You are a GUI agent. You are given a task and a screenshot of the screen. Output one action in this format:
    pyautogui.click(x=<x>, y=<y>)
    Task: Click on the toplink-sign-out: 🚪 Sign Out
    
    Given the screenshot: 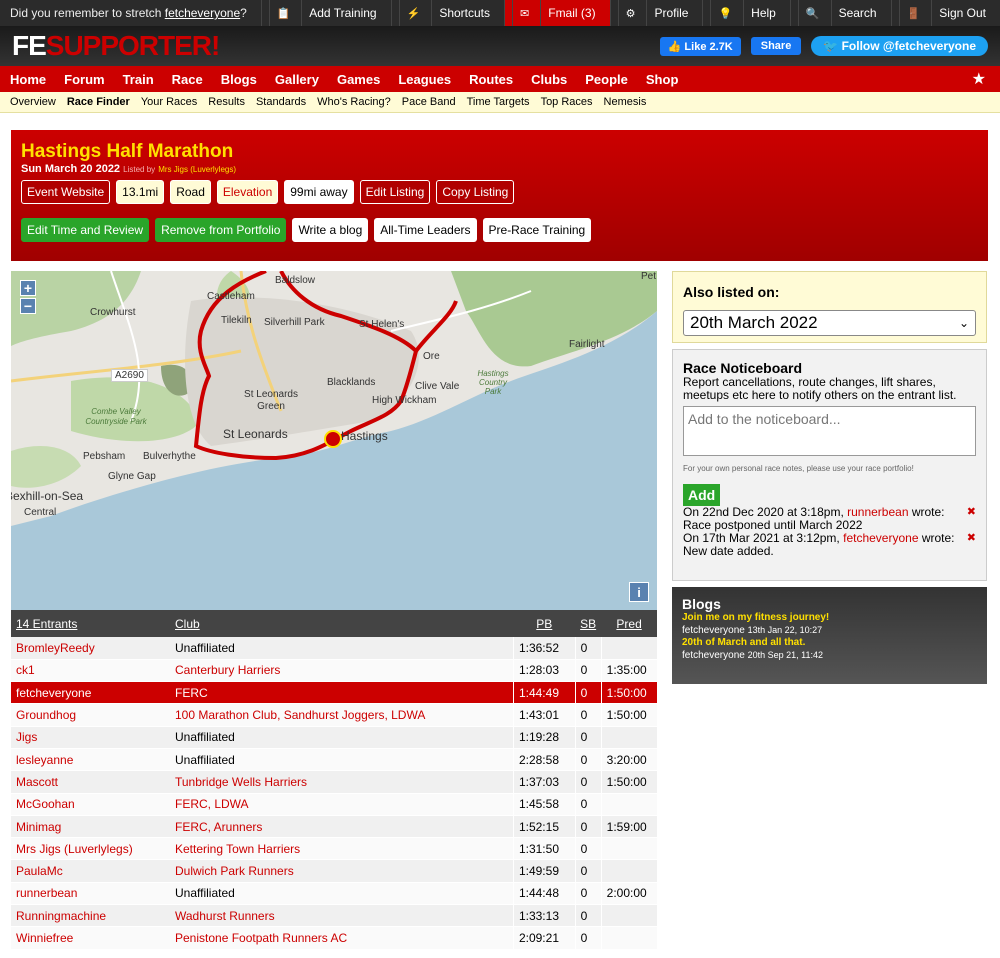 What is the action you would take?
    pyautogui.click(x=945, y=13)
    